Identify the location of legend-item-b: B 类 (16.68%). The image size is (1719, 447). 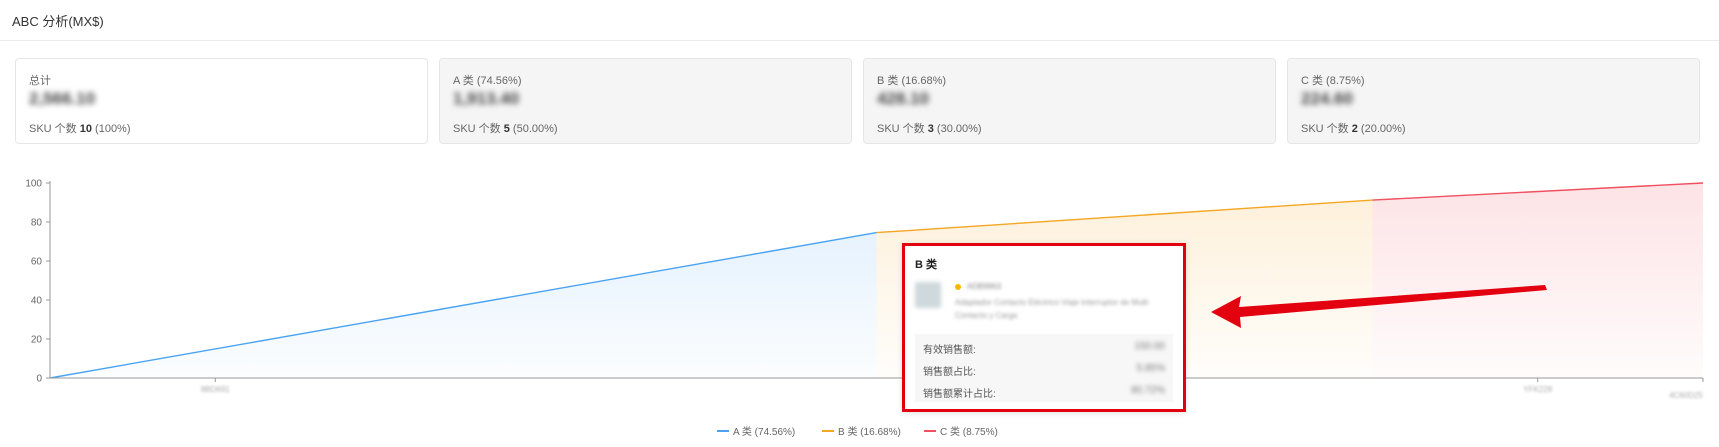
(861, 430).